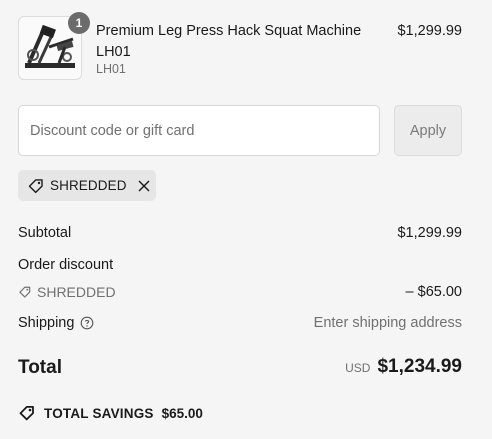  What do you see at coordinates (76, 292) in the screenshot?
I see `discount-code-label: SHREDDED` at bounding box center [76, 292].